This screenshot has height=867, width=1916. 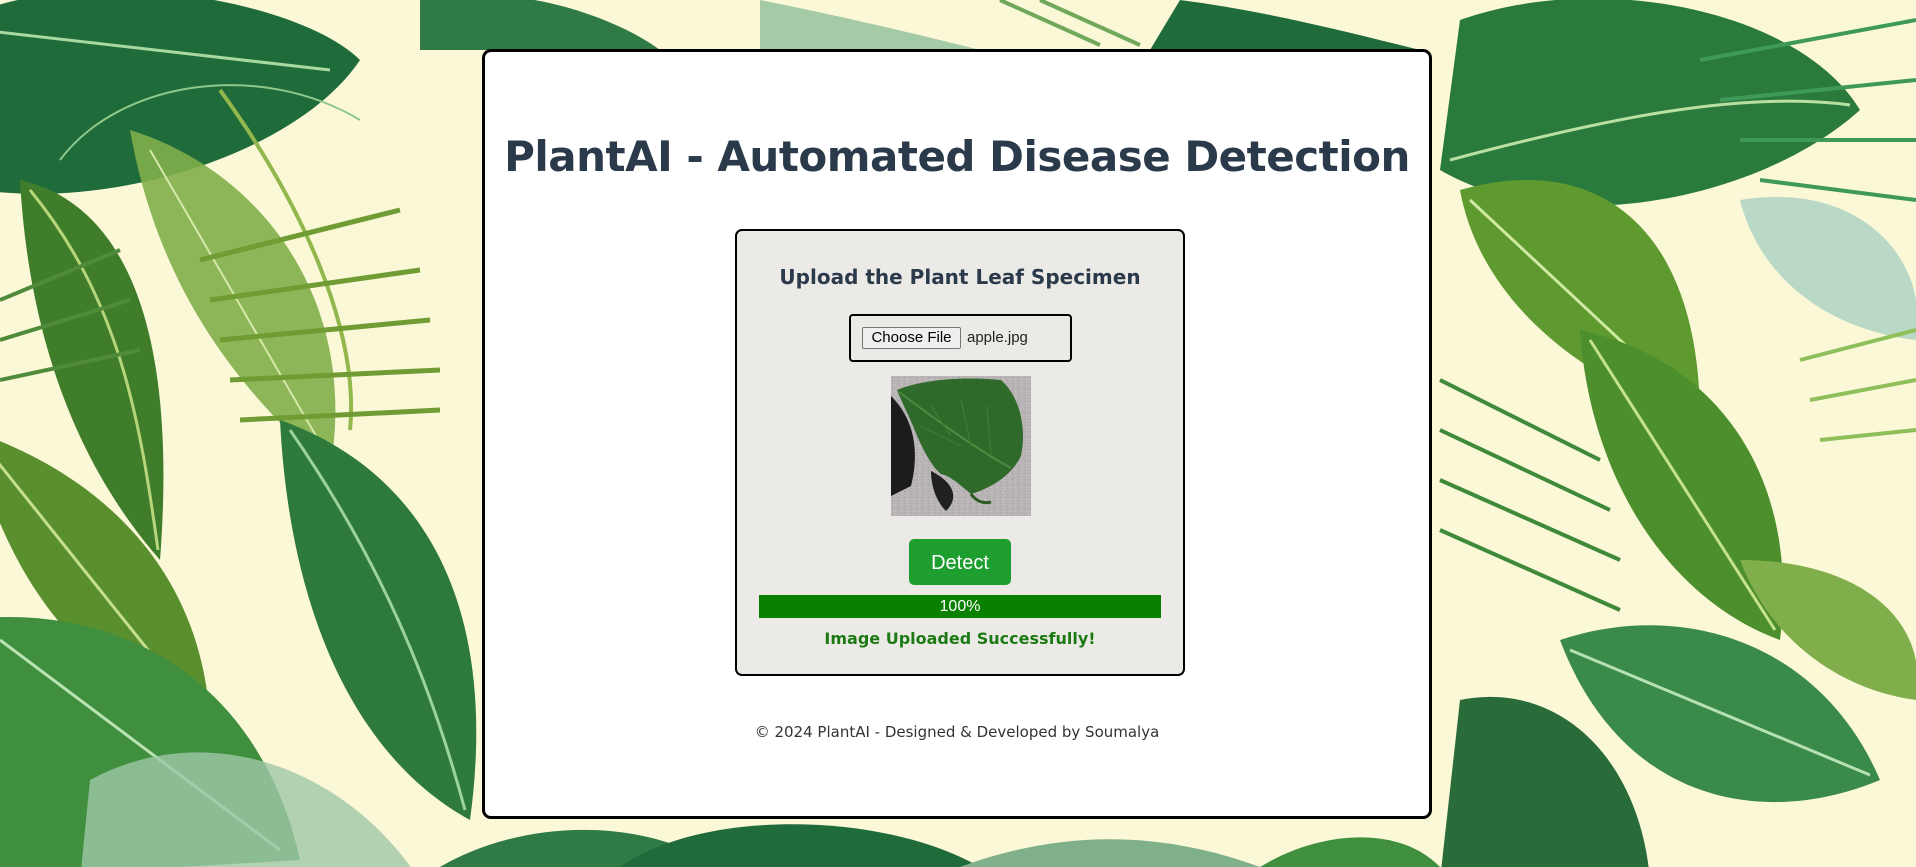 What do you see at coordinates (960, 638) in the screenshot?
I see `upload-status-message: Image Uploaded Successfully!` at bounding box center [960, 638].